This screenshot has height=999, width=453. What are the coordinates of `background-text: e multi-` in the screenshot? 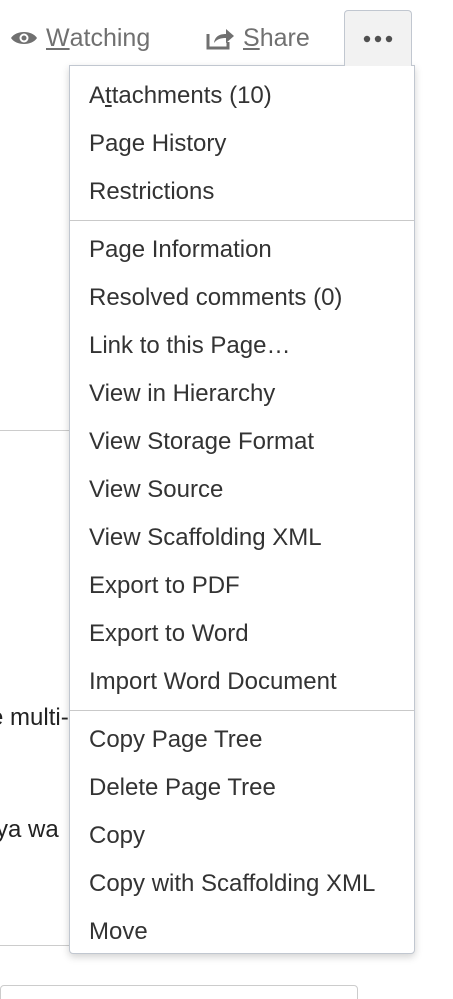 It's located at (34, 717).